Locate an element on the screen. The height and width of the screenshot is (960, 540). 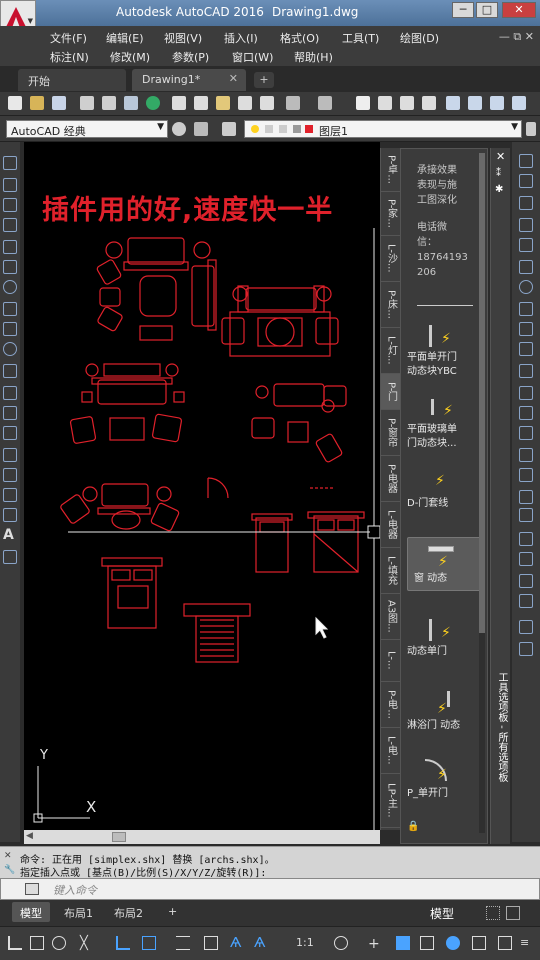
ellipse-arc-icon is located at coordinates (10, 371).